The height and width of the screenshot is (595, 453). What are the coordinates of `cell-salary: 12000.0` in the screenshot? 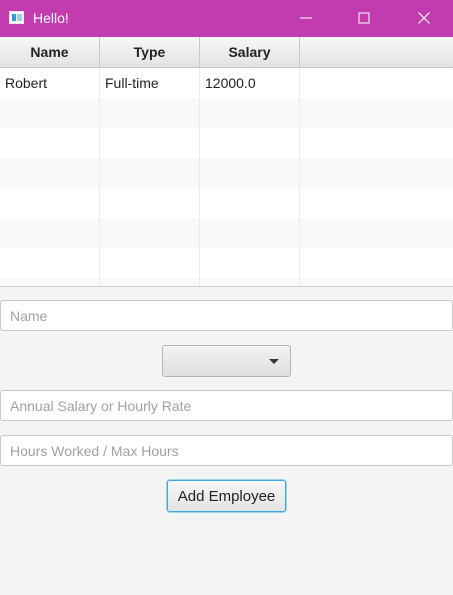 It's located at (250, 83).